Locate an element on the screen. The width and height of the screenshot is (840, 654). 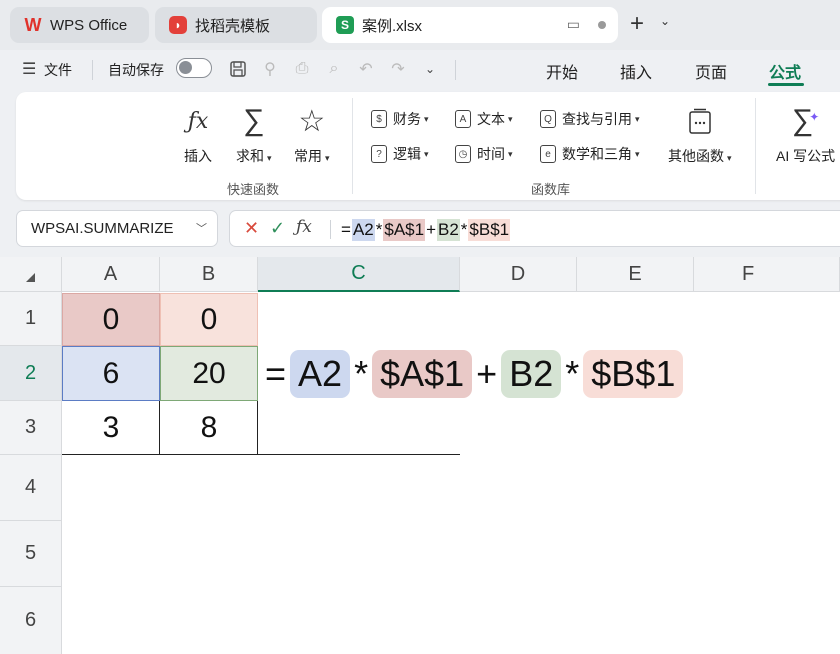
menu-row: ☰ 文件 自动保存 ⚲ ⎙ ⌕ ↶ ↷ ⌄ 开始 插入 页面 公式 is located at coordinates (420, 70).